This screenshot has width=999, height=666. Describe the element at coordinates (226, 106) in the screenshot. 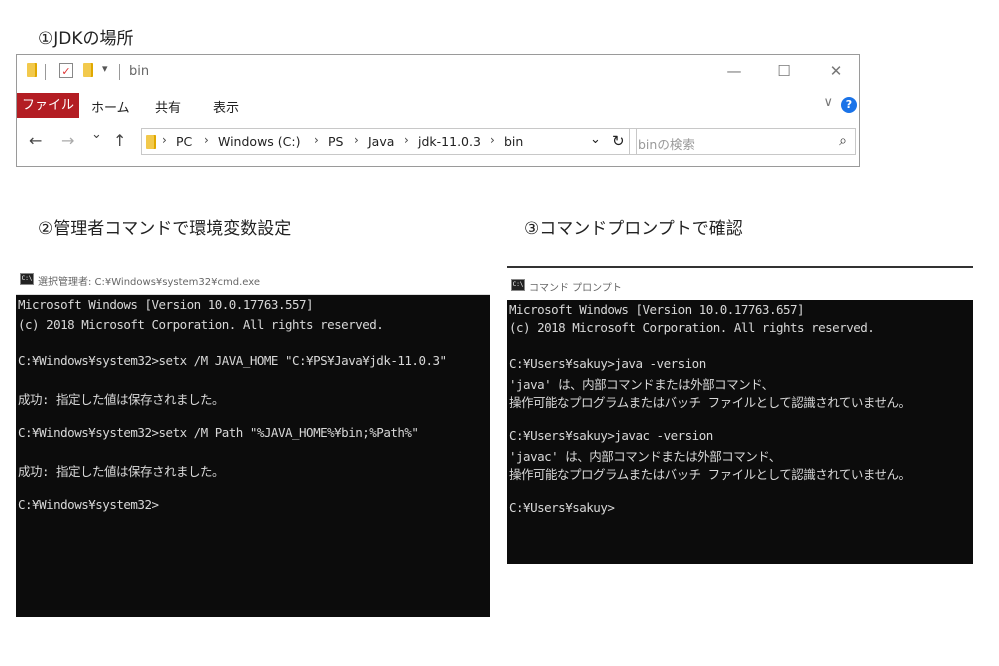

I see `tab-view: 表示` at that location.